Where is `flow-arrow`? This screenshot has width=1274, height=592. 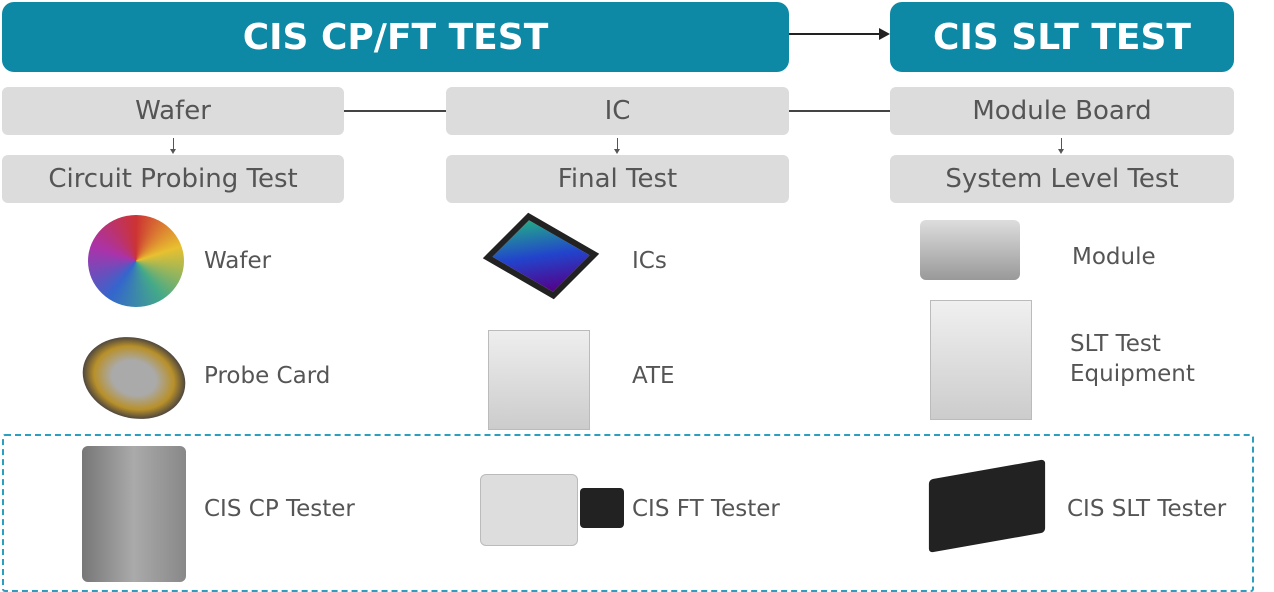
flow-arrow is located at coordinates (835, 34).